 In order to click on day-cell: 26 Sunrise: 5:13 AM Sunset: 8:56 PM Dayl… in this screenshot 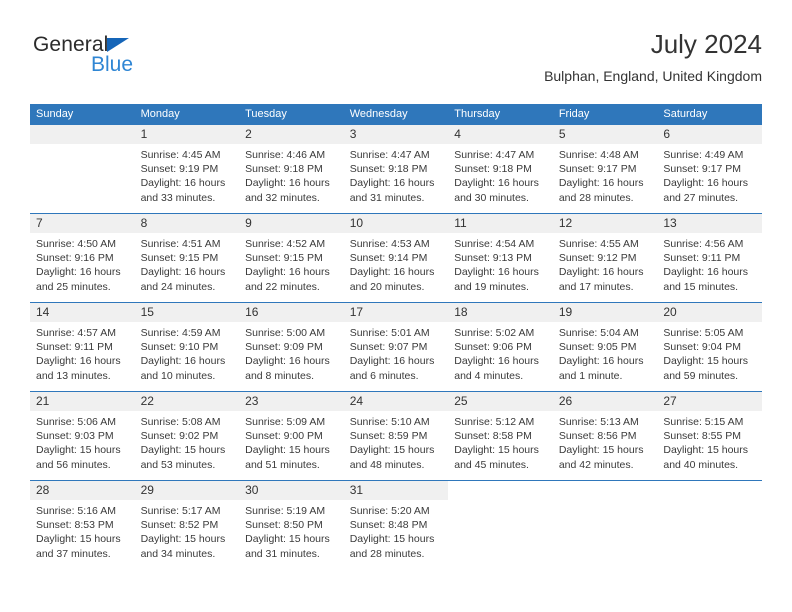, I will do `click(605, 436)`.